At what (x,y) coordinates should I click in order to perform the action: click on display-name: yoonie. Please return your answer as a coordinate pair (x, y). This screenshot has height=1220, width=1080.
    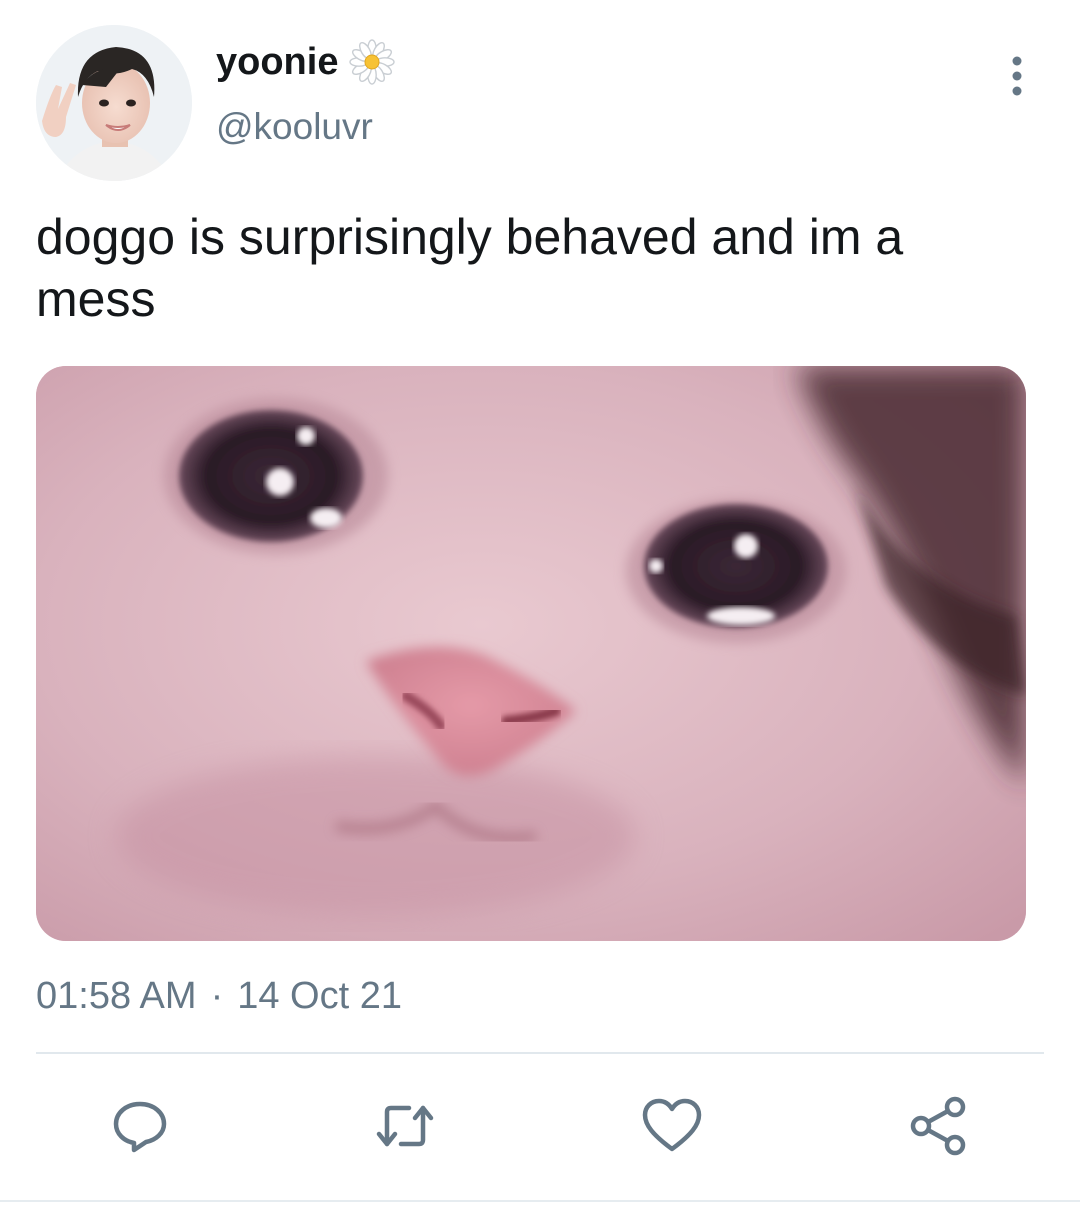
    Looking at the image, I should click on (277, 62).